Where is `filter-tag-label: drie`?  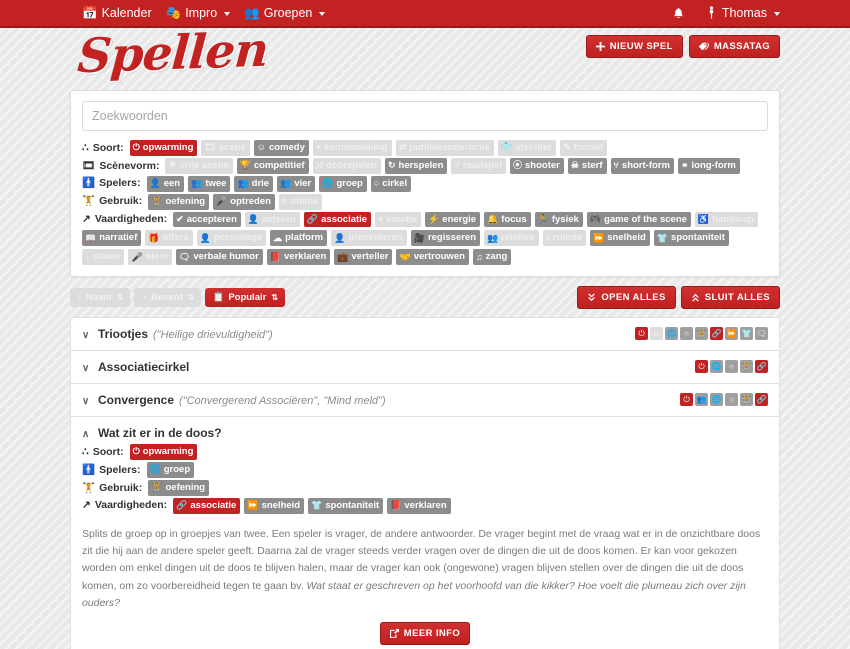
filter-tag-label: drie is located at coordinates (260, 183).